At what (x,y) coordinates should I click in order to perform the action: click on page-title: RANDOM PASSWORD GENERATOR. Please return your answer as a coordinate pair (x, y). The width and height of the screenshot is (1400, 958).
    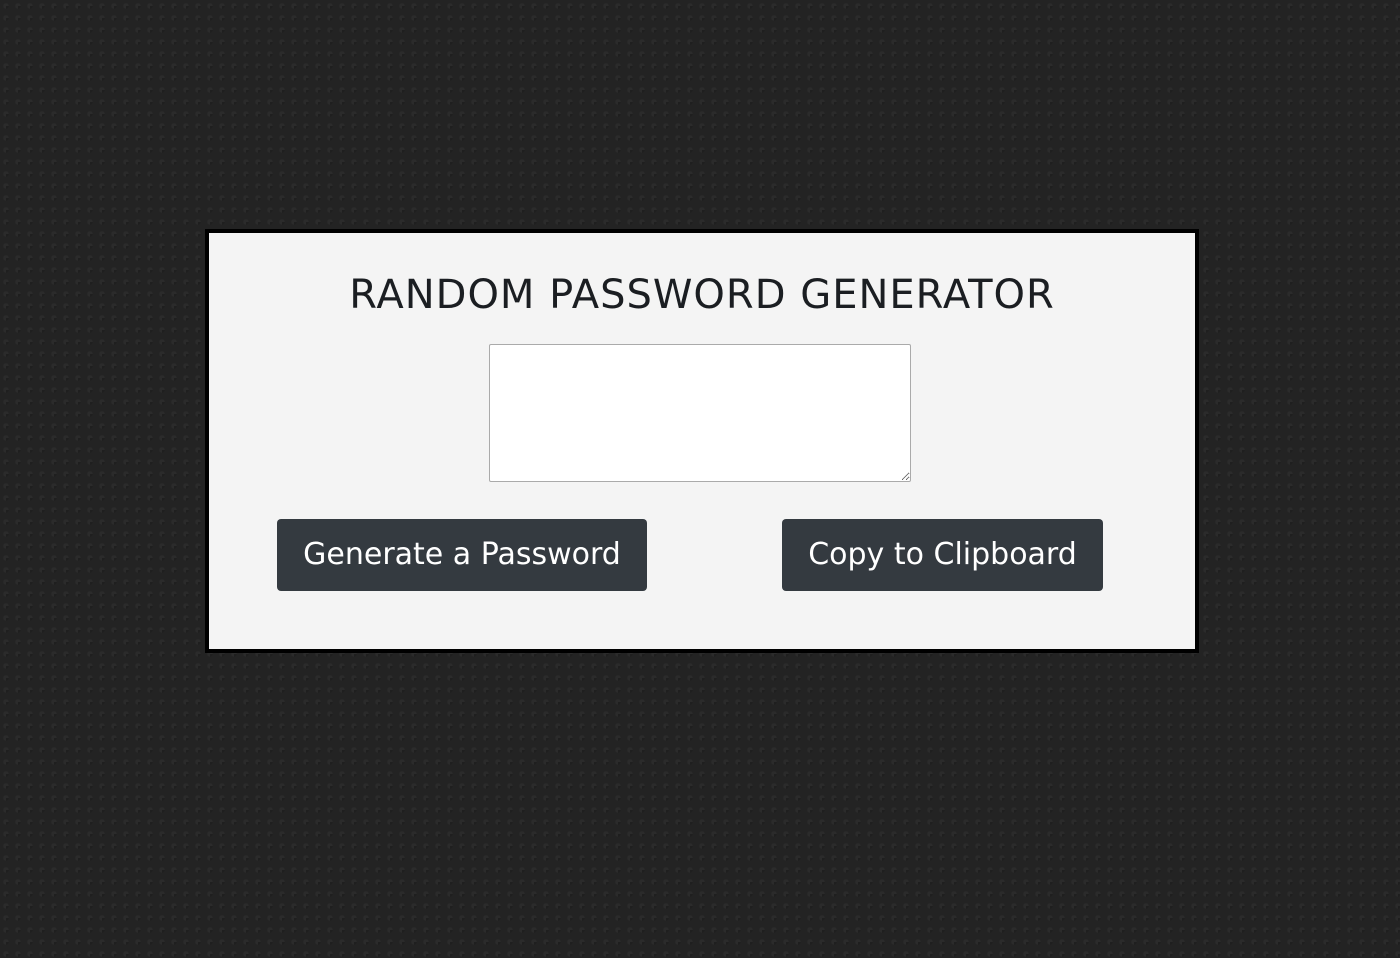
    Looking at the image, I should click on (702, 295).